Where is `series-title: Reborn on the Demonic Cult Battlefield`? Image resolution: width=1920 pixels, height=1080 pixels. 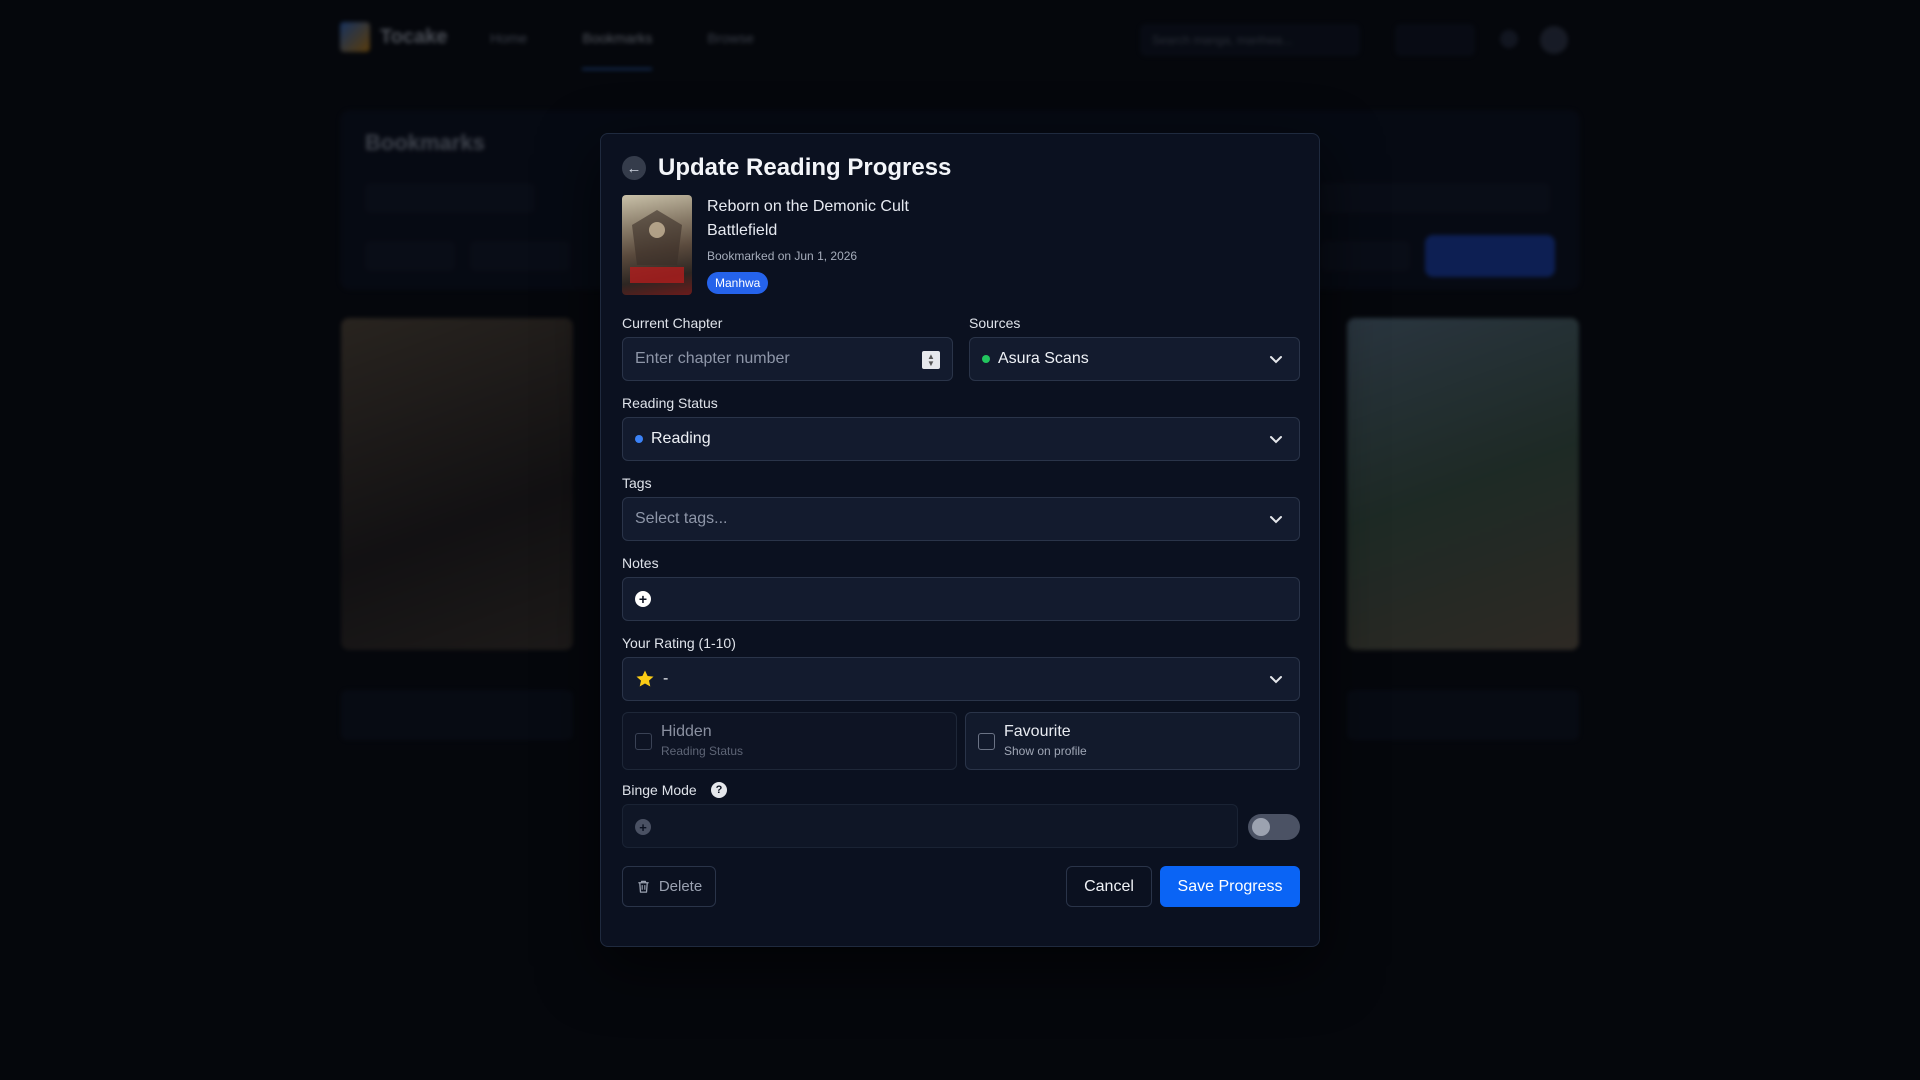 series-title: Reborn on the Demonic Cult Battlefield is located at coordinates (808, 218).